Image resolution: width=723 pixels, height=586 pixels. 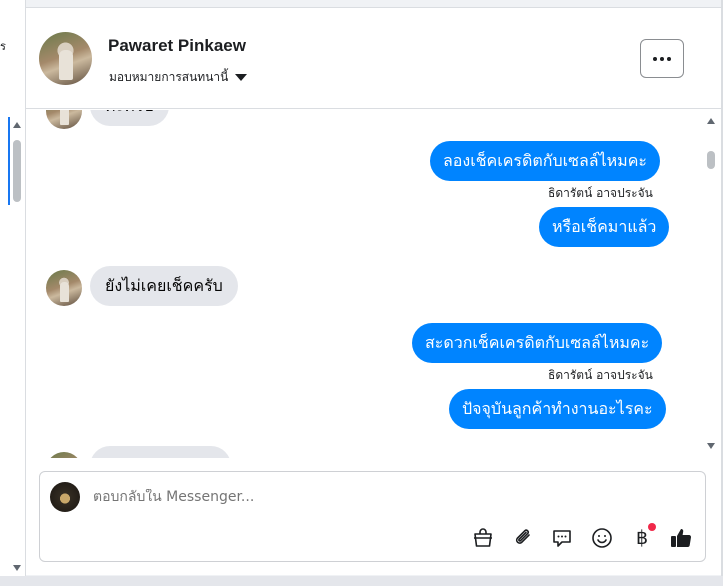 I want to click on thumbs-up-icon, so click(x=681, y=538).